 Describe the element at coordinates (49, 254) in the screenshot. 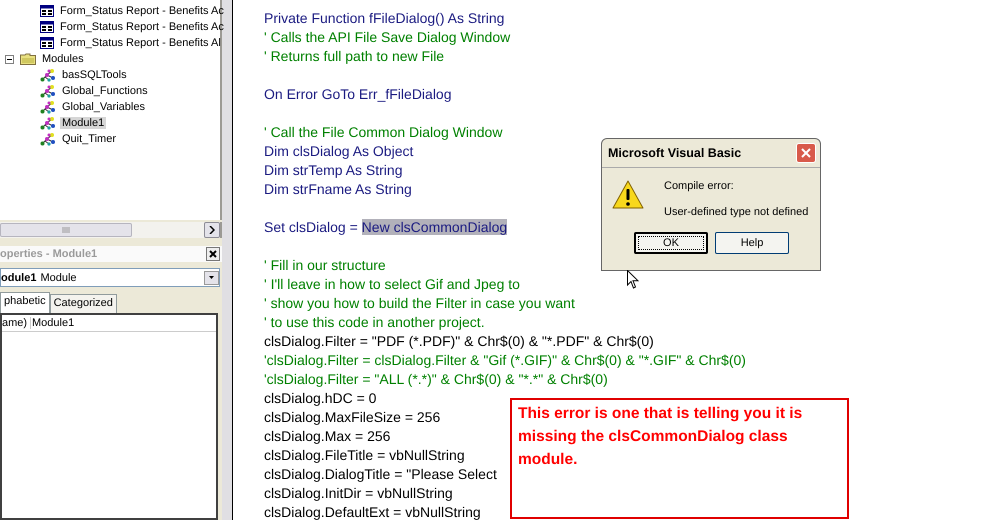

I see `panel-title: operties - Module1` at that location.